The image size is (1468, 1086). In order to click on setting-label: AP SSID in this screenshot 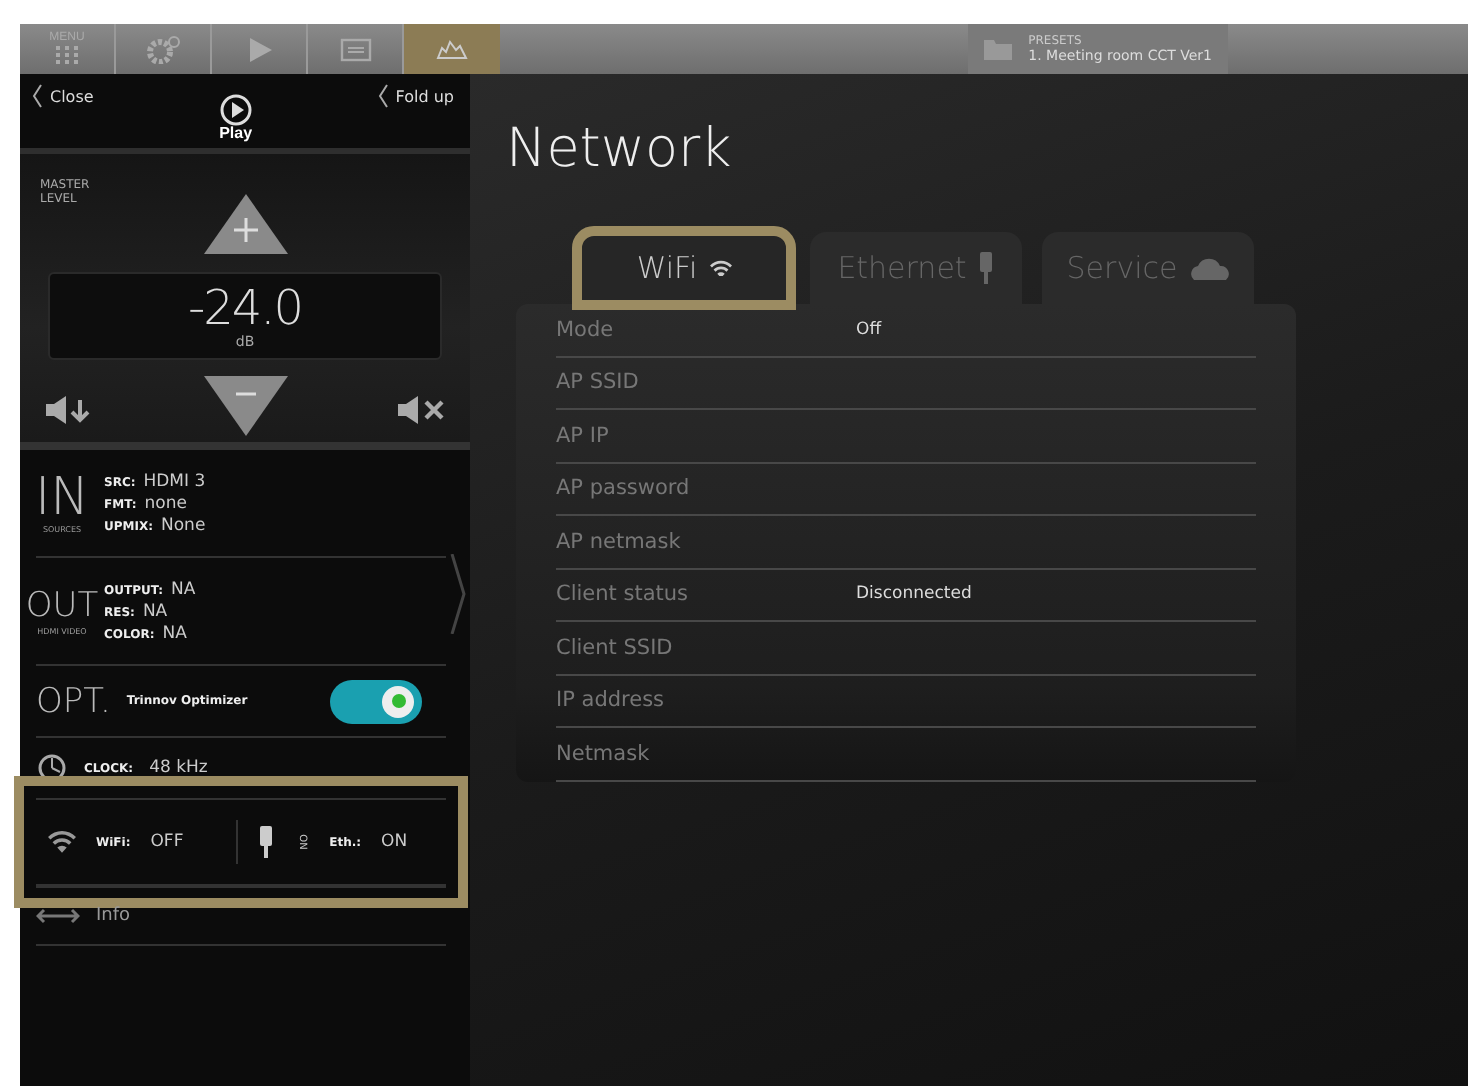, I will do `click(598, 382)`.